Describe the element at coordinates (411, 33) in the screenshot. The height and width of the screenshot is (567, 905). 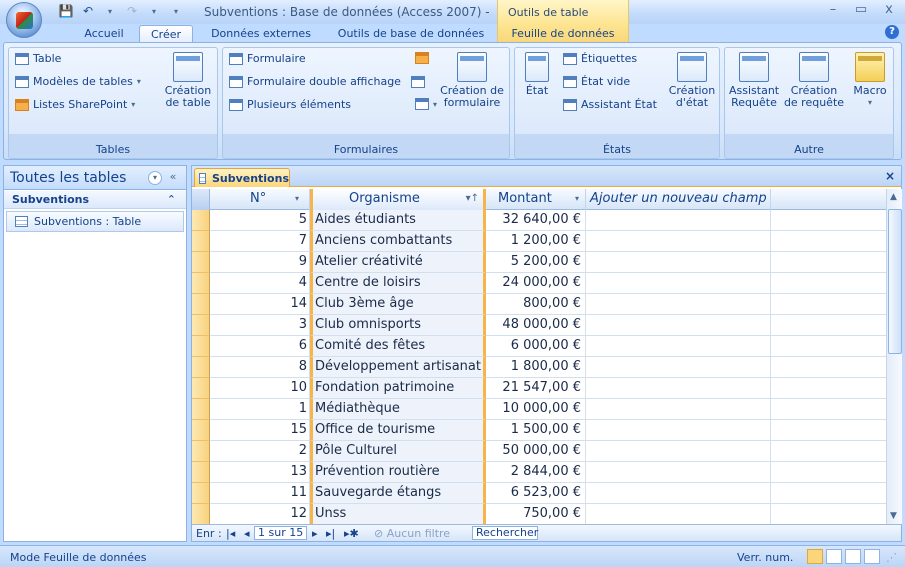
I see `tab-outils-bdd: Outils de base de données` at that location.